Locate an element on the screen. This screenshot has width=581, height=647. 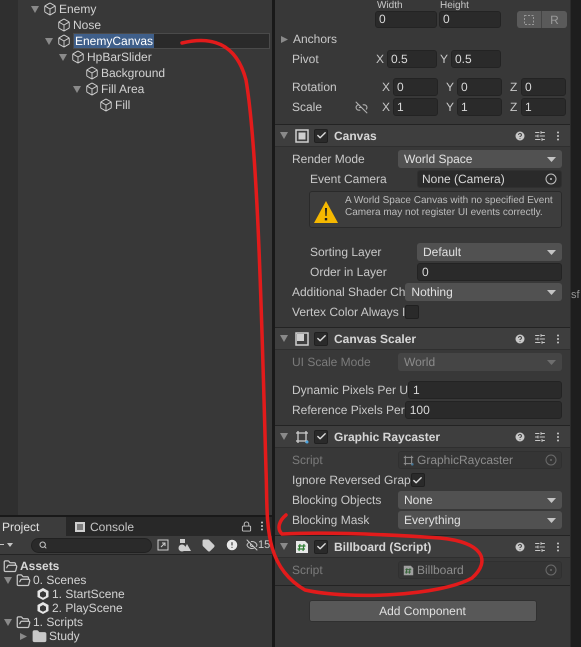
property-label: Ignore Reversed Grap is located at coordinates (351, 480).